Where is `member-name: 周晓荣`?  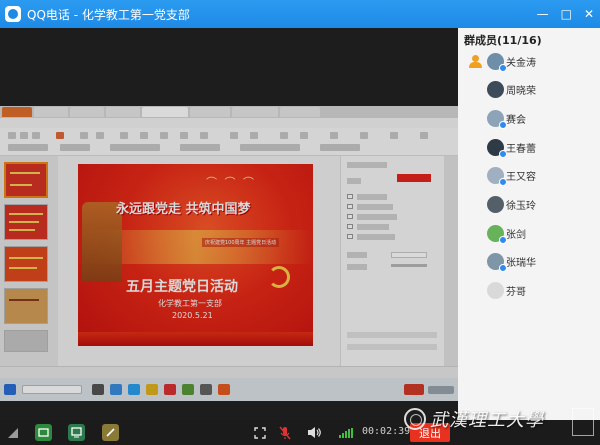 member-name: 周晓荣 is located at coordinates (521, 92).